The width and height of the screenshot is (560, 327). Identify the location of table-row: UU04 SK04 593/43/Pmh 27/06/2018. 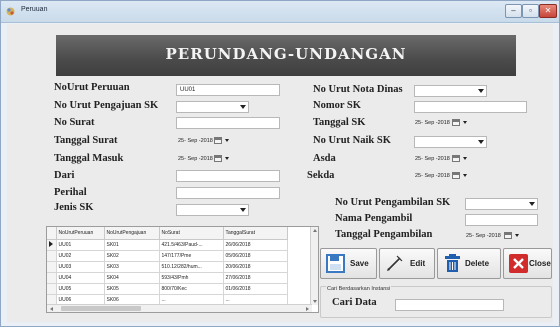
(167, 278).